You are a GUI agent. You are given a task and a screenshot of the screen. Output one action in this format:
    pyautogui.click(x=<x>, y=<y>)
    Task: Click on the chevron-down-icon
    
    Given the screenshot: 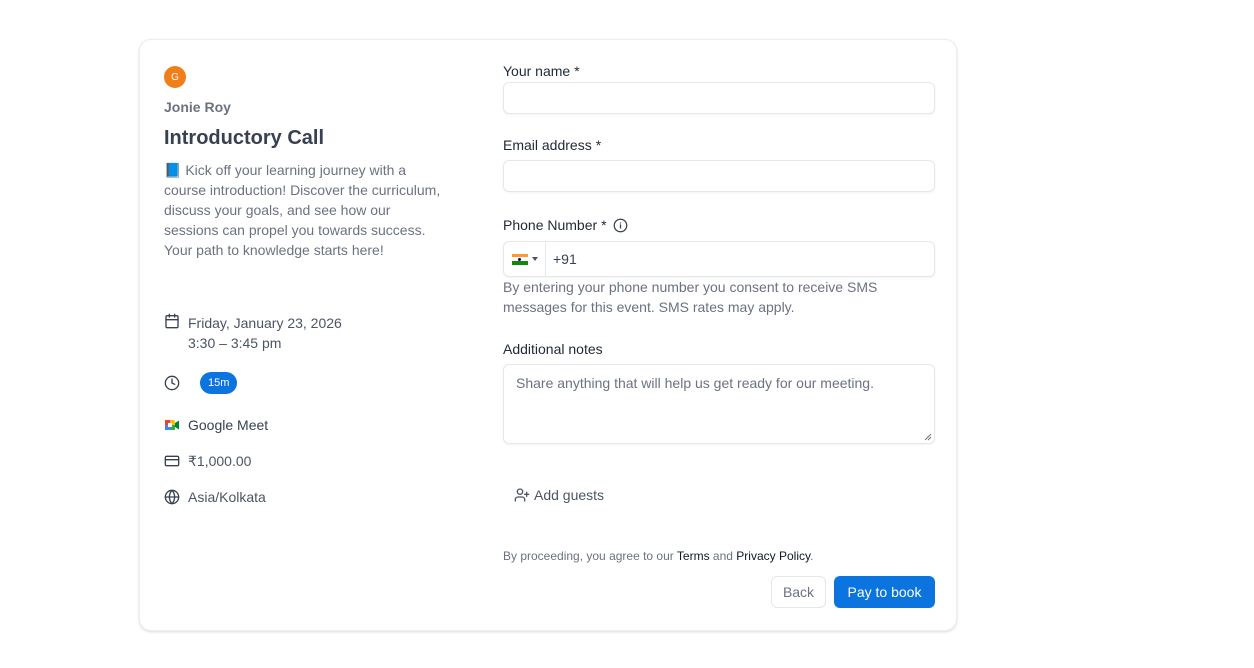 What is the action you would take?
    pyautogui.click(x=534, y=259)
    